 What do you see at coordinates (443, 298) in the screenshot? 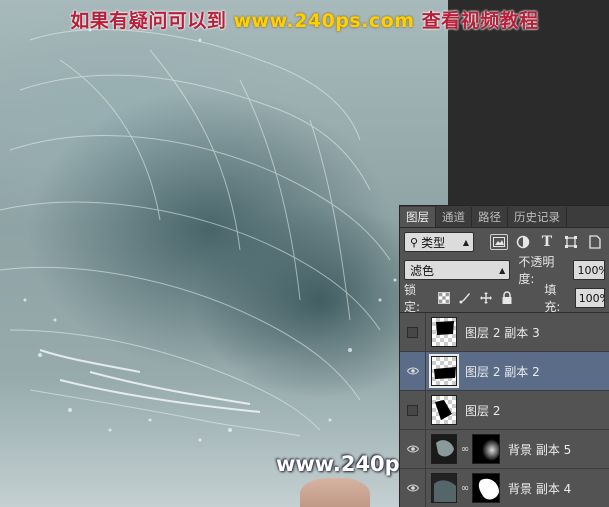
I see `lock-transparent-pixels-icon` at bounding box center [443, 298].